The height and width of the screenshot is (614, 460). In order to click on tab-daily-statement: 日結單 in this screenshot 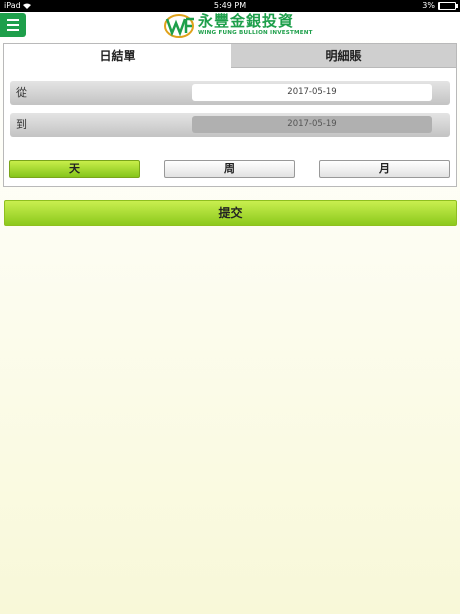, I will do `click(117, 56)`.